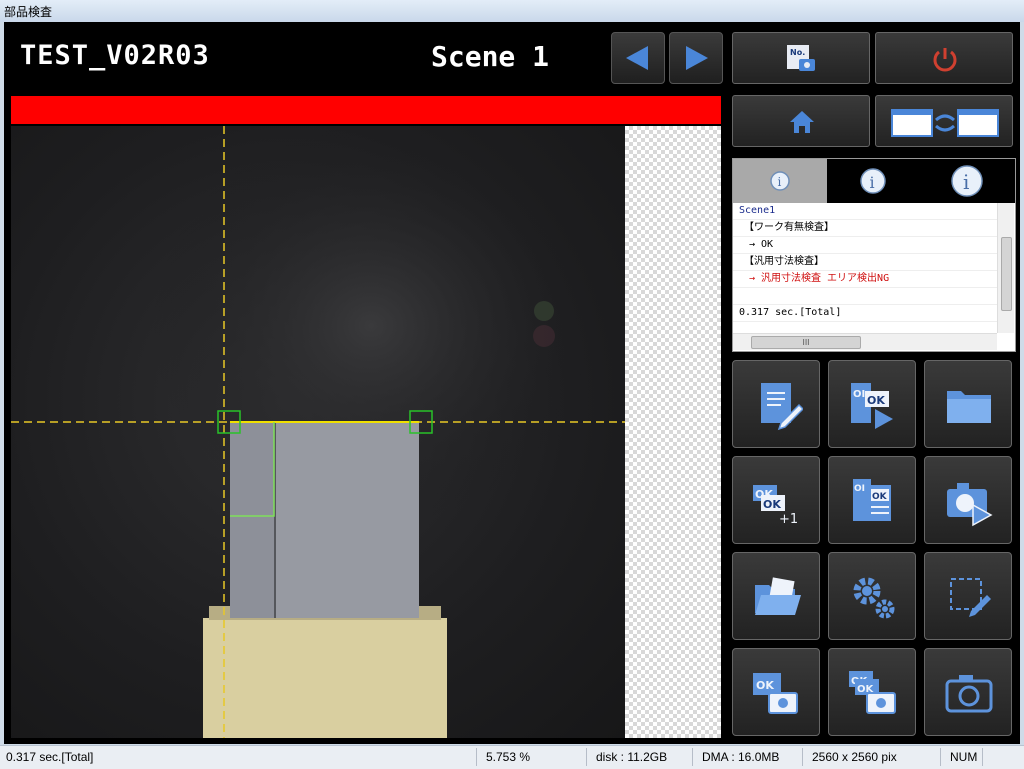 The height and width of the screenshot is (769, 1024). What do you see at coordinates (797, 52) in the screenshot?
I see `svg-text: No.` at bounding box center [797, 52].